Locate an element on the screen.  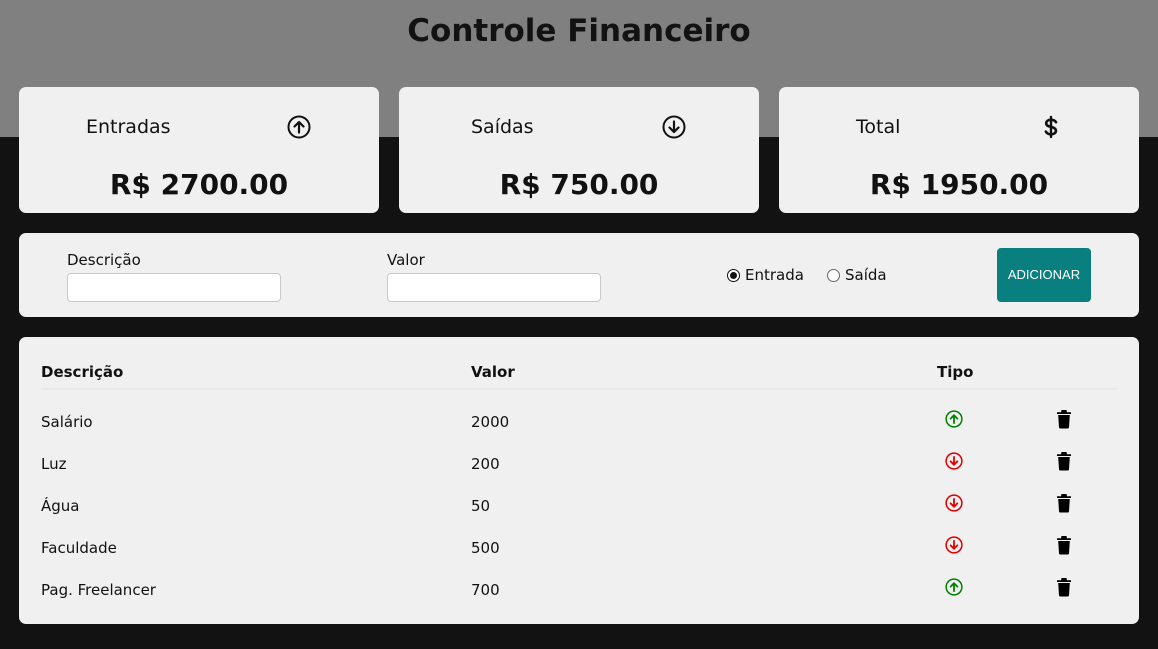
cell-description: Água is located at coordinates (60, 506).